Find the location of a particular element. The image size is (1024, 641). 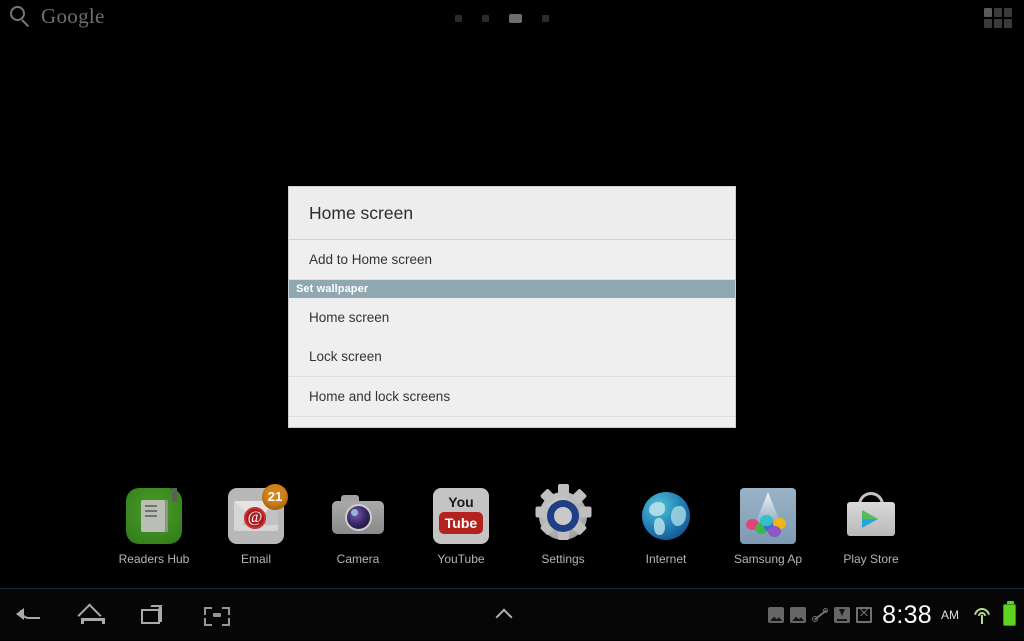

dock-item-camera: Camera is located at coordinates (358, 527).